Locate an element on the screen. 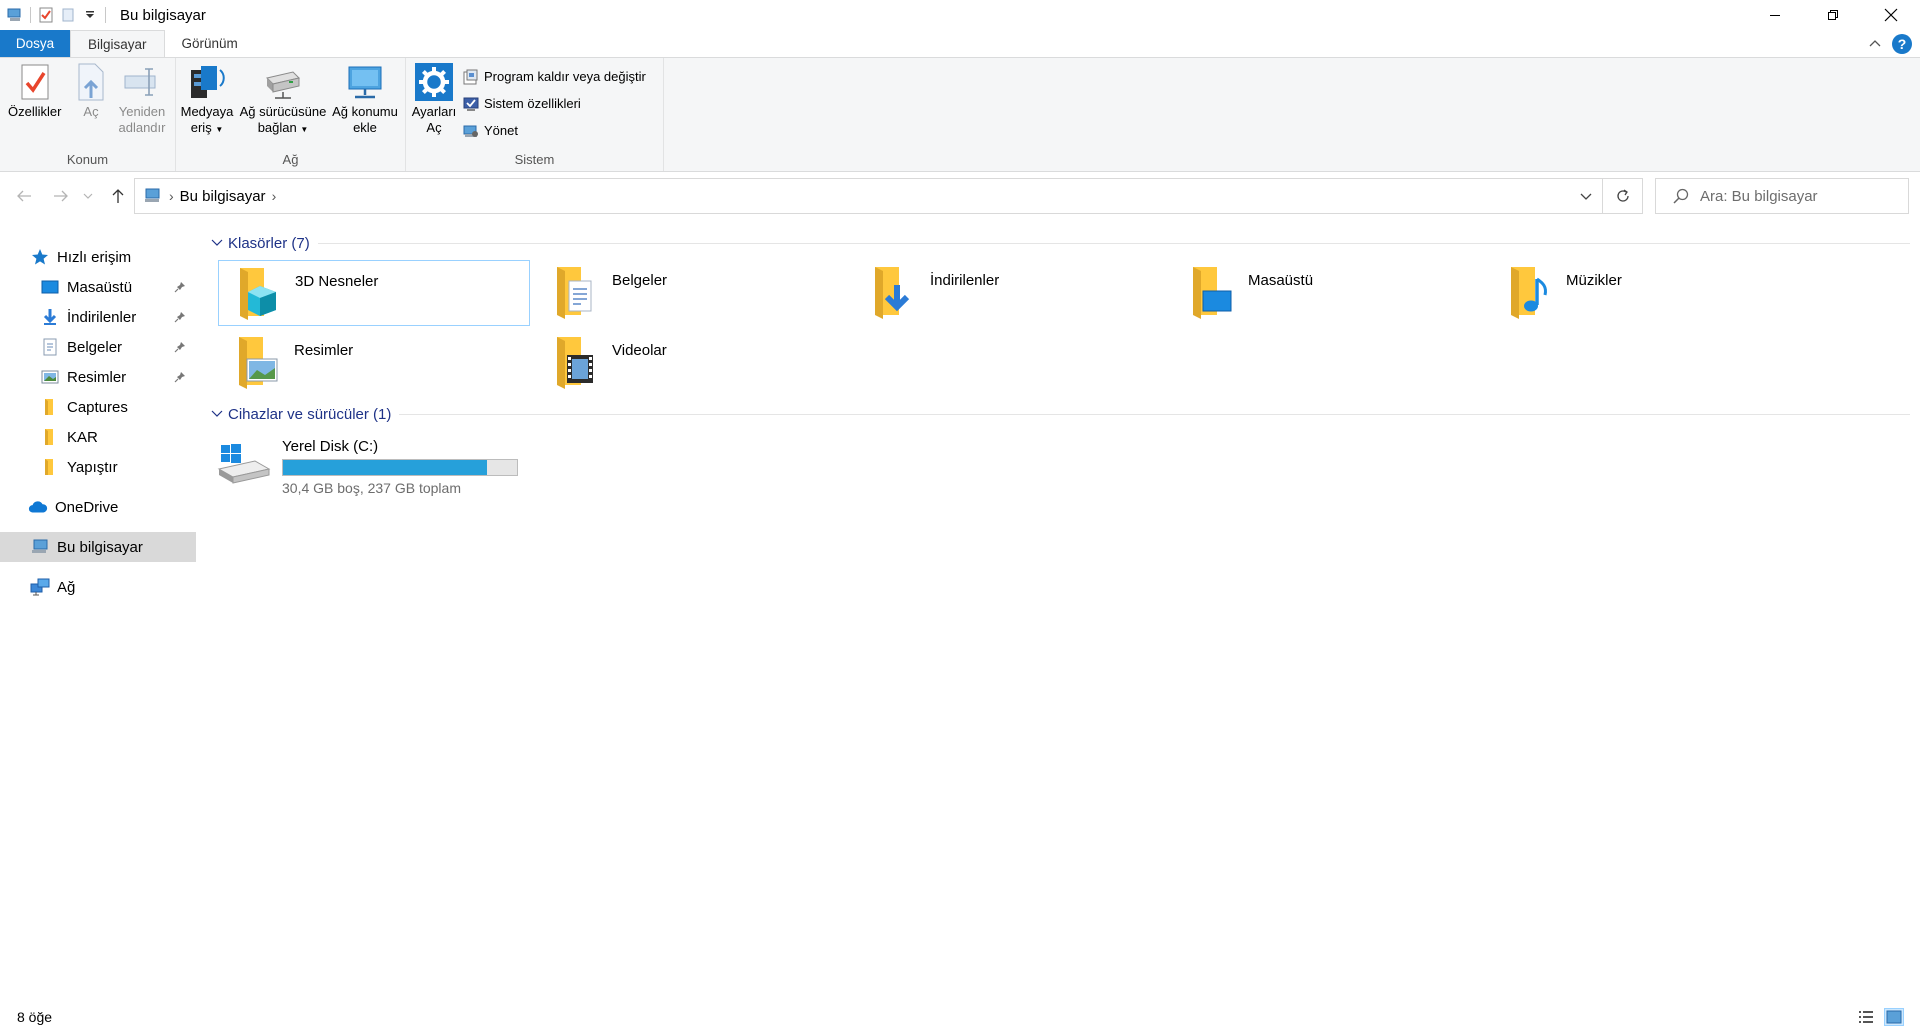  nav-item-onedrive: OneDrive is located at coordinates (98, 507).